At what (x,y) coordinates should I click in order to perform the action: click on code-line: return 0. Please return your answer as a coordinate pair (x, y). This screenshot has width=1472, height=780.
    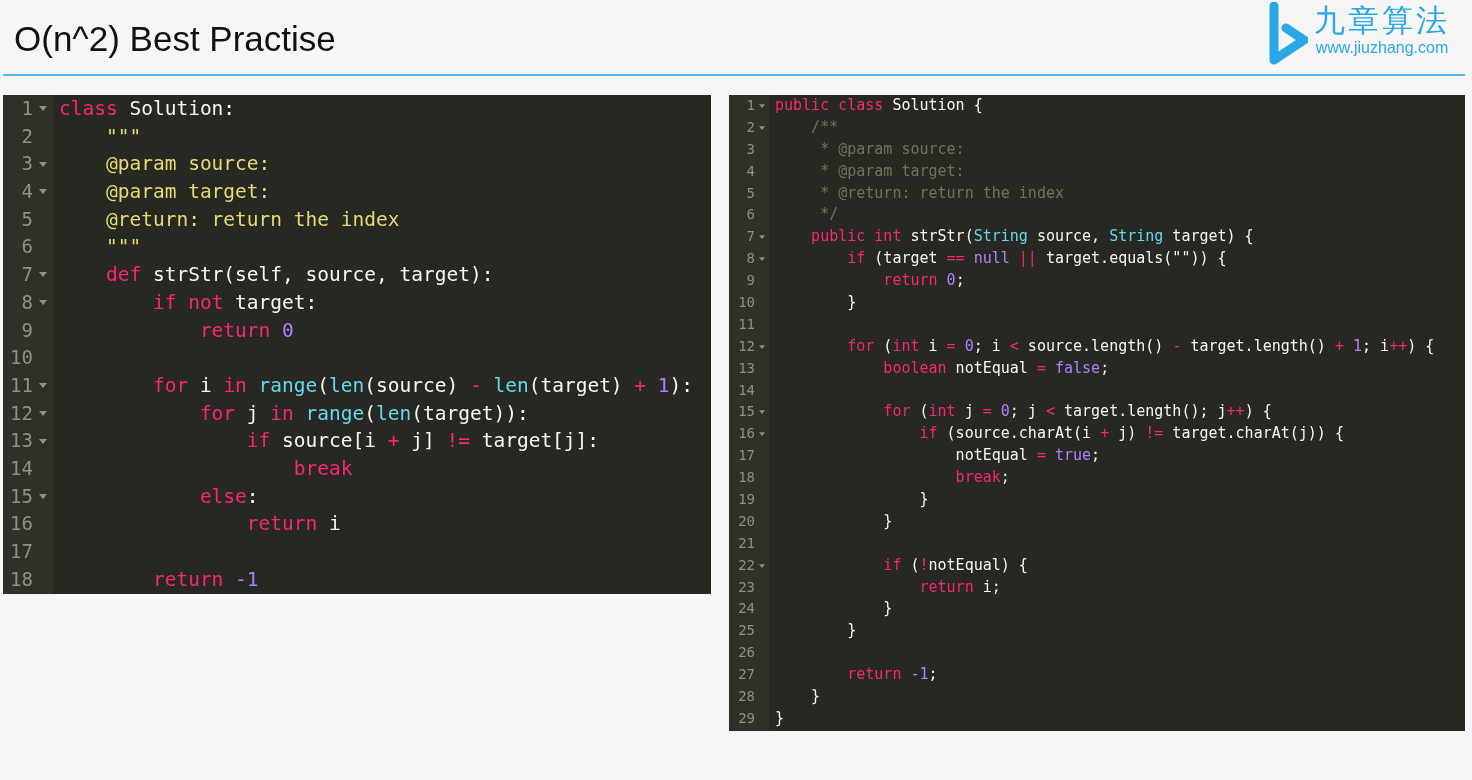
    Looking at the image, I should click on (246, 330).